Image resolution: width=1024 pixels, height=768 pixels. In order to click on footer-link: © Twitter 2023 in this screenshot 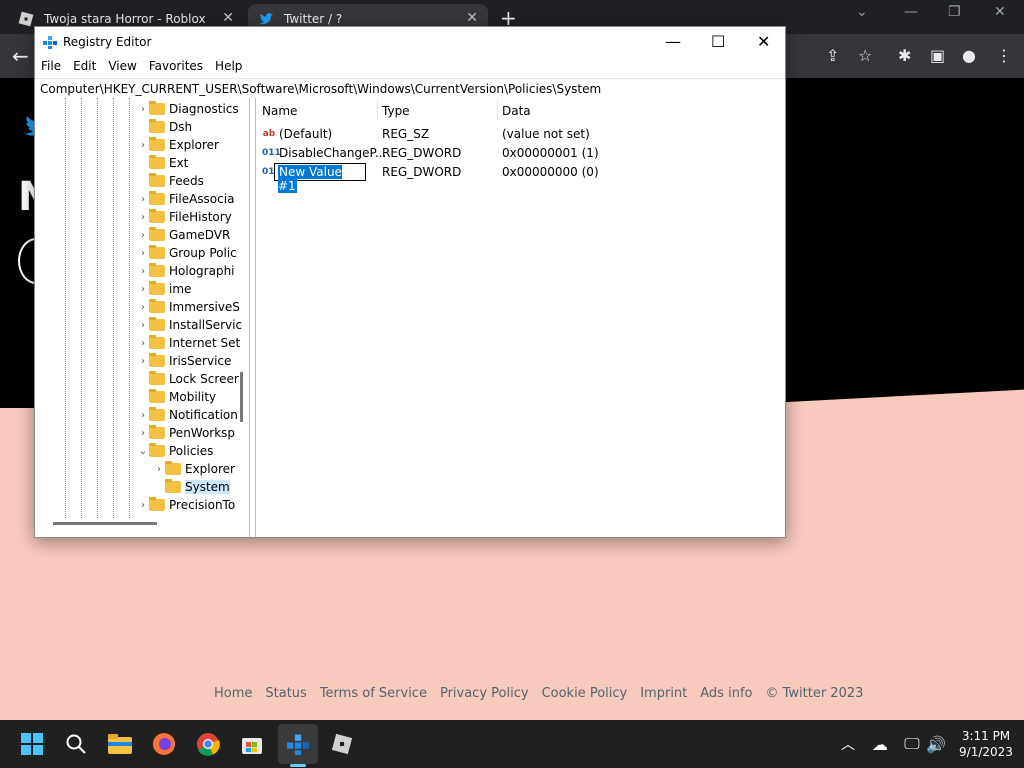, I will do `click(814, 693)`.